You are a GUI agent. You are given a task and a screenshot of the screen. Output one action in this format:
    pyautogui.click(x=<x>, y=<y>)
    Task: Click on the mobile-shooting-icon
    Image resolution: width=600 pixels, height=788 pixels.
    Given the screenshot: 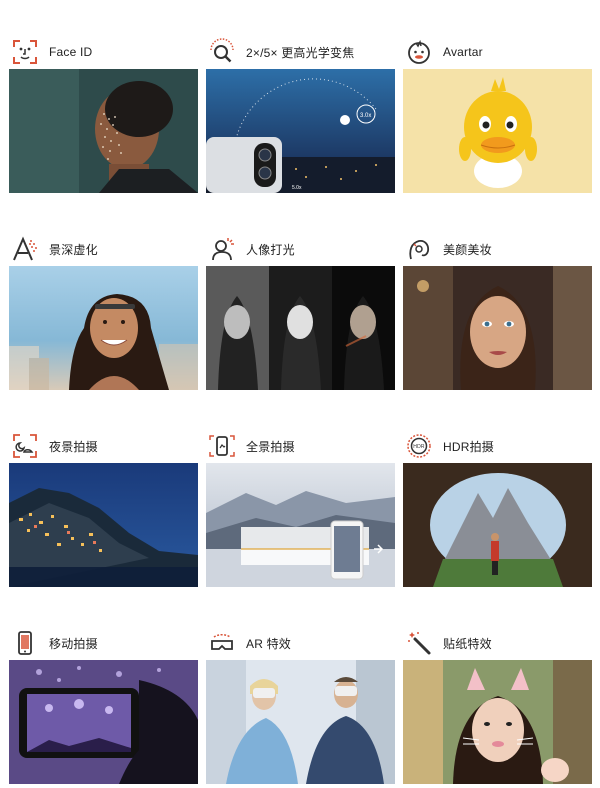 What is the action you would take?
    pyautogui.click(x=25, y=643)
    